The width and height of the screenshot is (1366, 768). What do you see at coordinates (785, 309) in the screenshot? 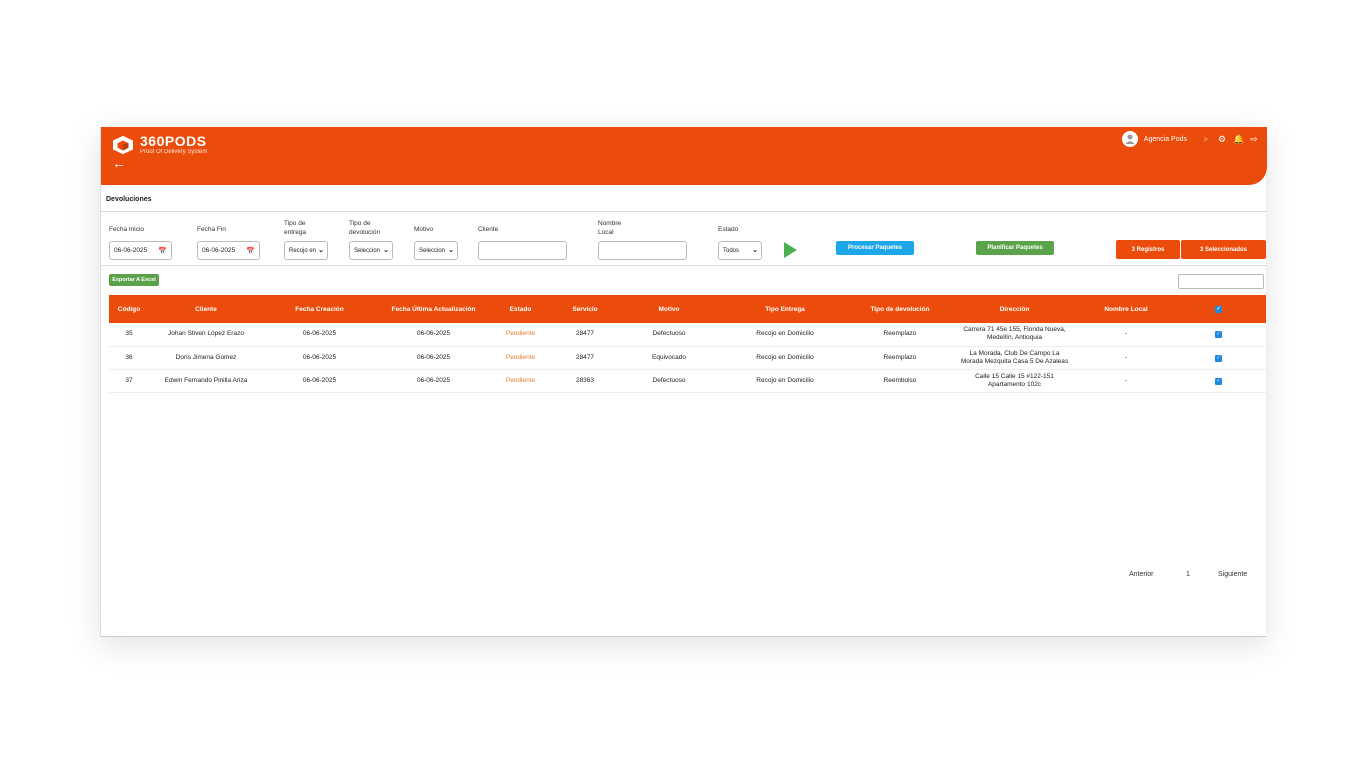
I see `header-tipo-entrega: Tipo Entrega` at bounding box center [785, 309].